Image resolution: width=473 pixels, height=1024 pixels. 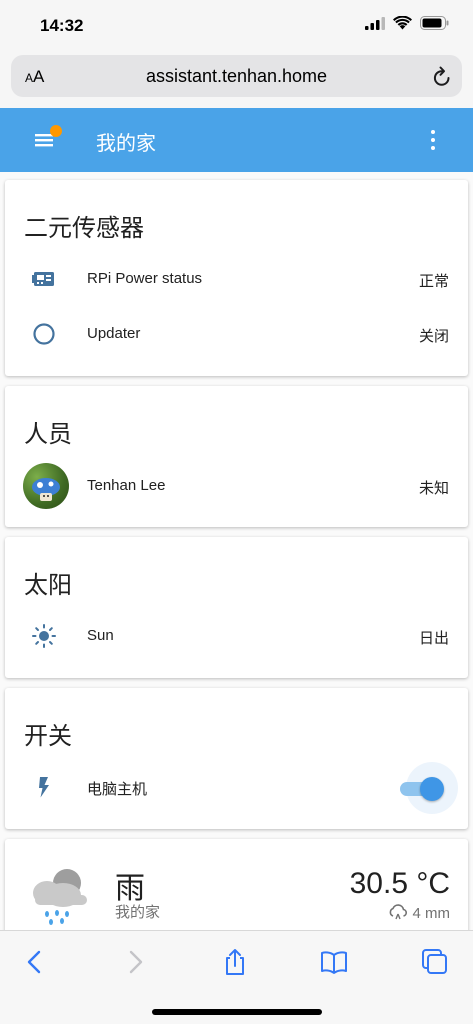 I want to click on entity-row: 电脑主机, so click(x=236, y=788).